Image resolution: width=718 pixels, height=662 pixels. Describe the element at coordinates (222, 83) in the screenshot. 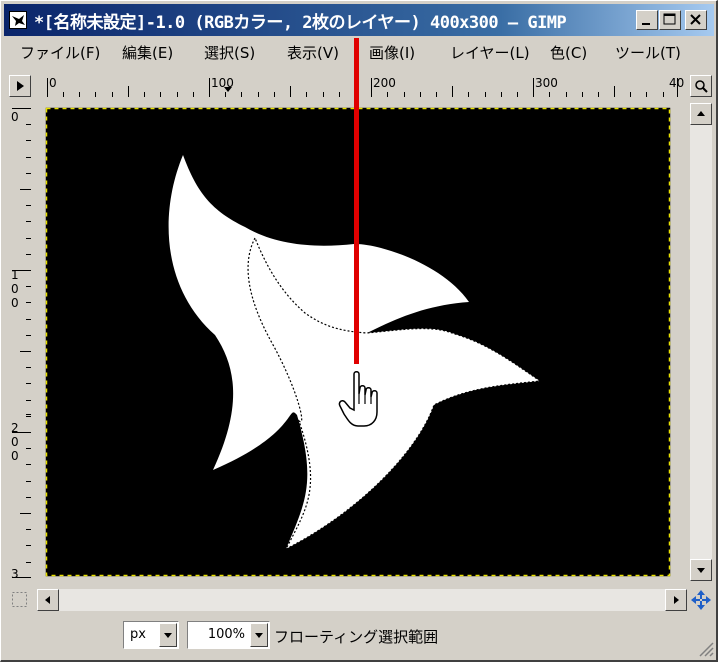

I see `hruler-label-100: 100` at that location.